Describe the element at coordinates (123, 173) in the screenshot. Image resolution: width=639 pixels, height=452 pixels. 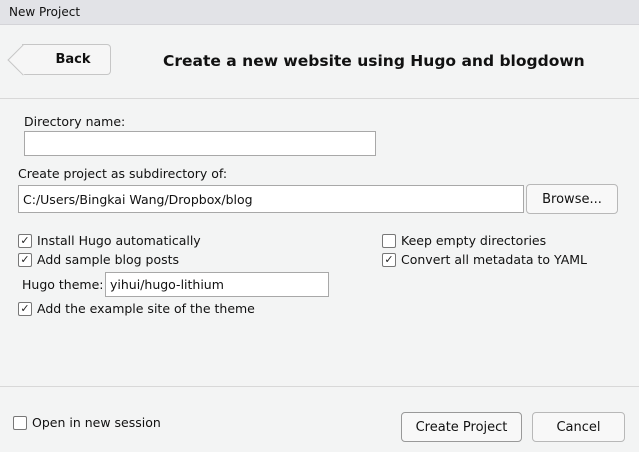
I see `parent-dir-label: Create project as subdirectory of:` at that location.